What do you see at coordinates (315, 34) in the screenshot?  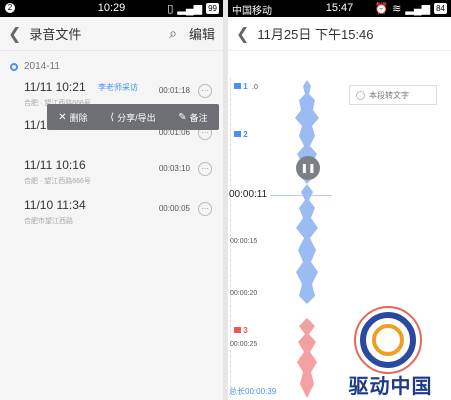 I see `page-title: 11月25日 下午15:46` at bounding box center [315, 34].